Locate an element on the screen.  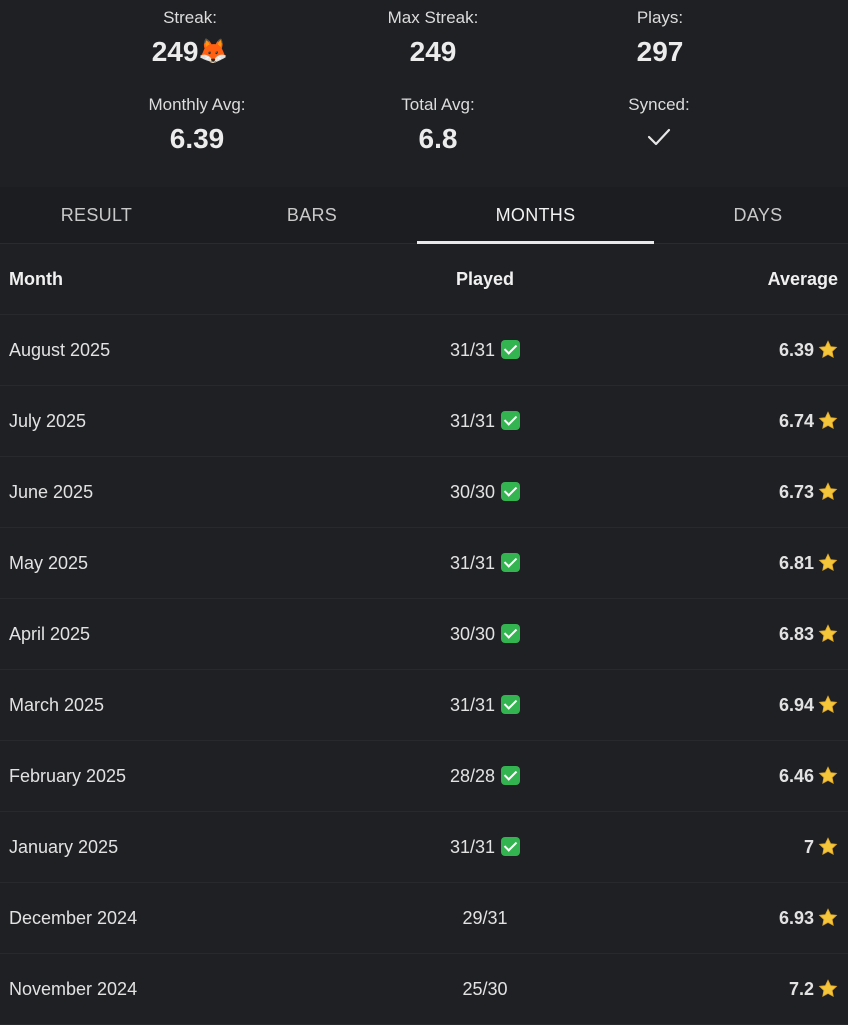
table-row: July 2025 31/31 6.74 is located at coordinates (424, 421).